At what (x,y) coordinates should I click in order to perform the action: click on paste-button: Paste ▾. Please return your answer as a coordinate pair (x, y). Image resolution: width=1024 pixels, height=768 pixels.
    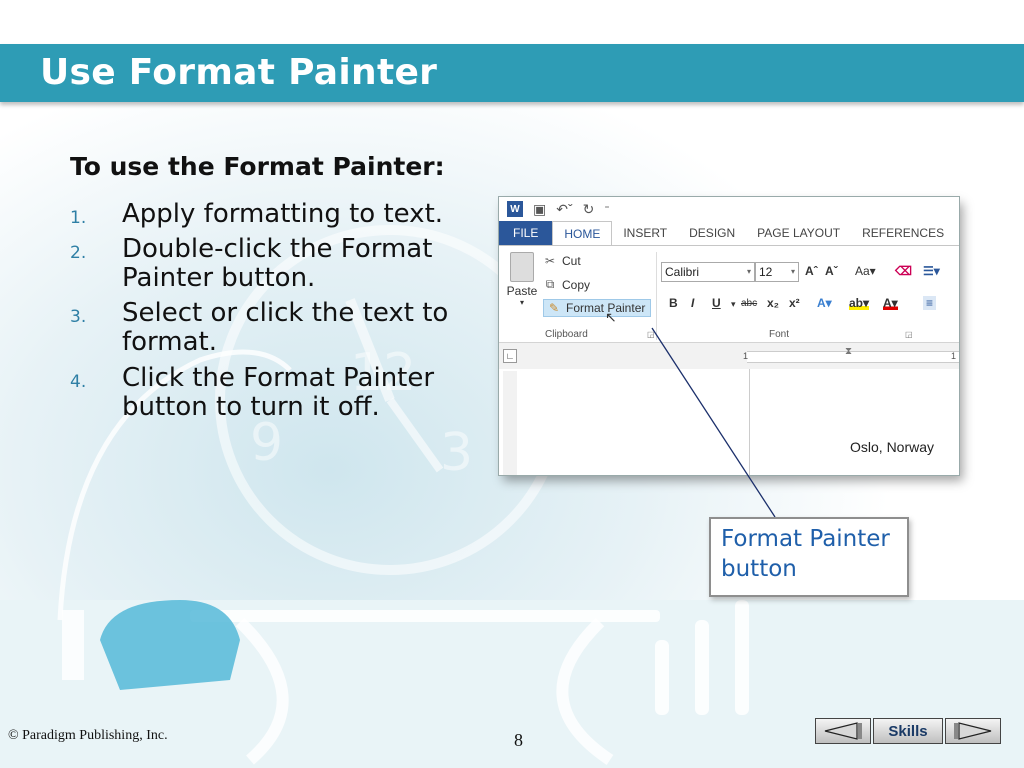
    Looking at the image, I should click on (522, 279).